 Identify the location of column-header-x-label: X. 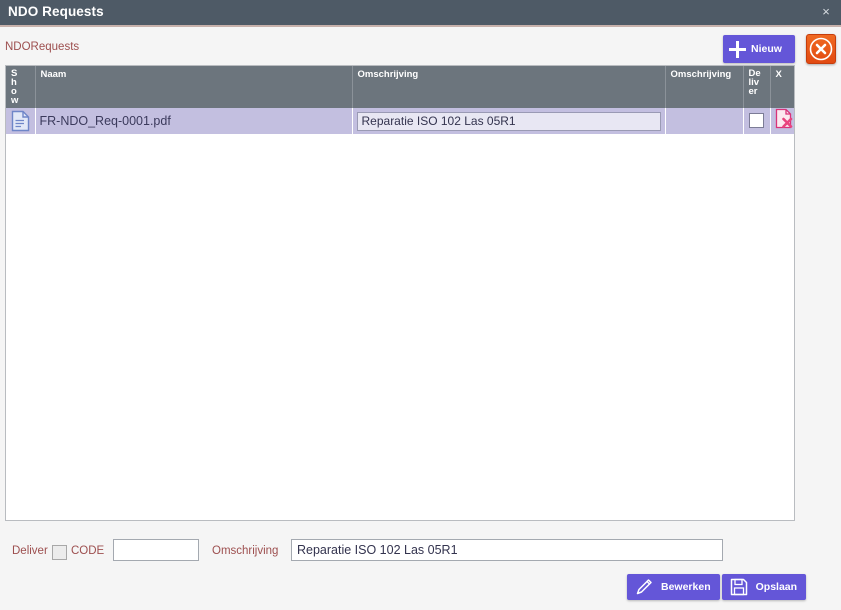
(778, 74).